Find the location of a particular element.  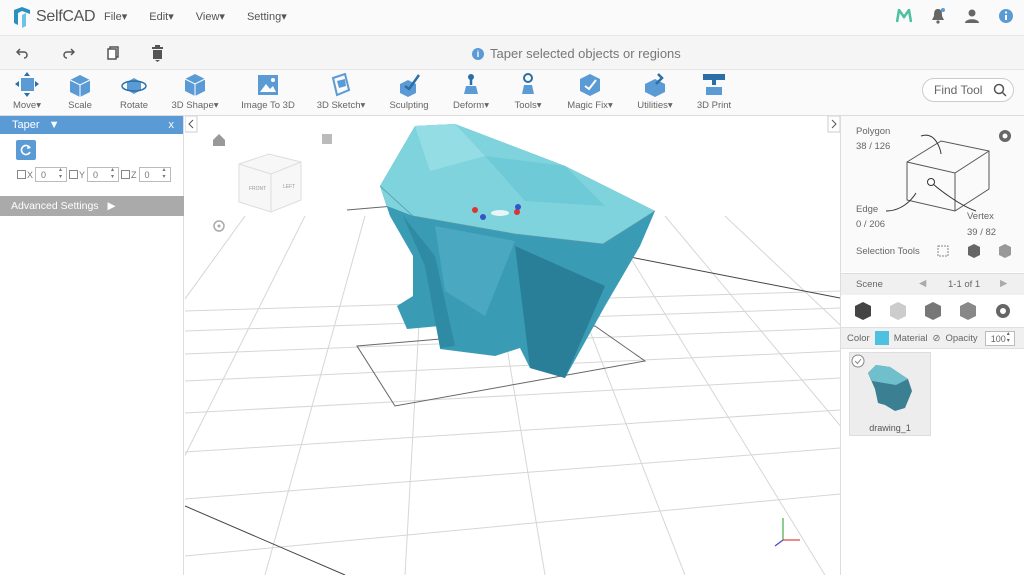

panel-collapse-icon: ▼ is located at coordinates (54, 125).